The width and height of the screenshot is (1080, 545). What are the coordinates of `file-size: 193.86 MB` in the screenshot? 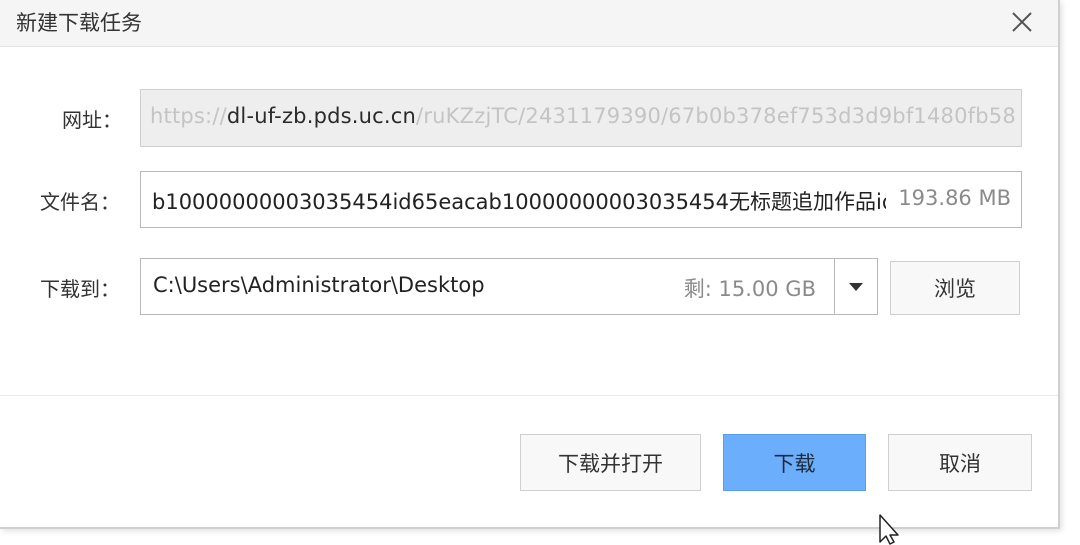 It's located at (953, 199).